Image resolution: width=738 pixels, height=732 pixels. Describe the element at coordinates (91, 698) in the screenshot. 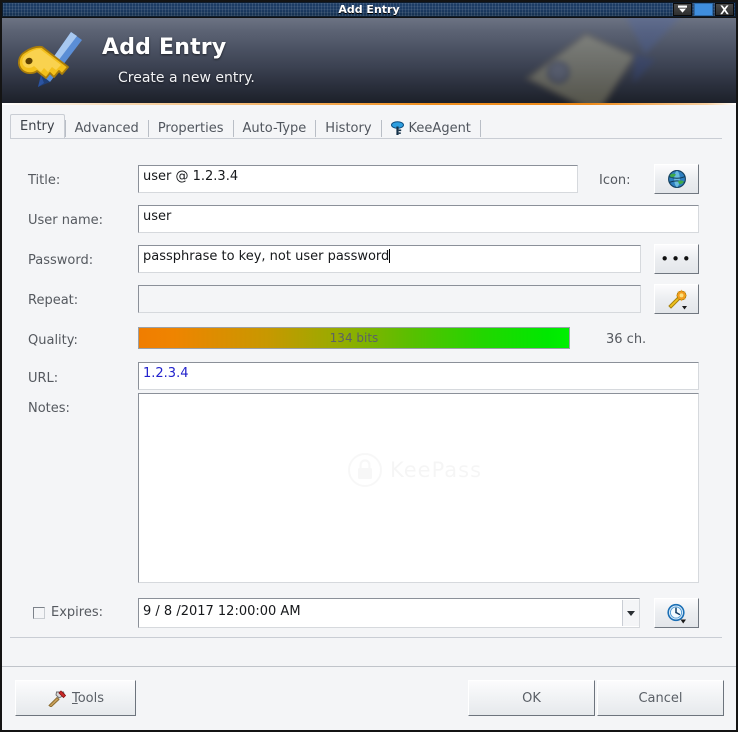

I see `tools-rest: ools` at that location.